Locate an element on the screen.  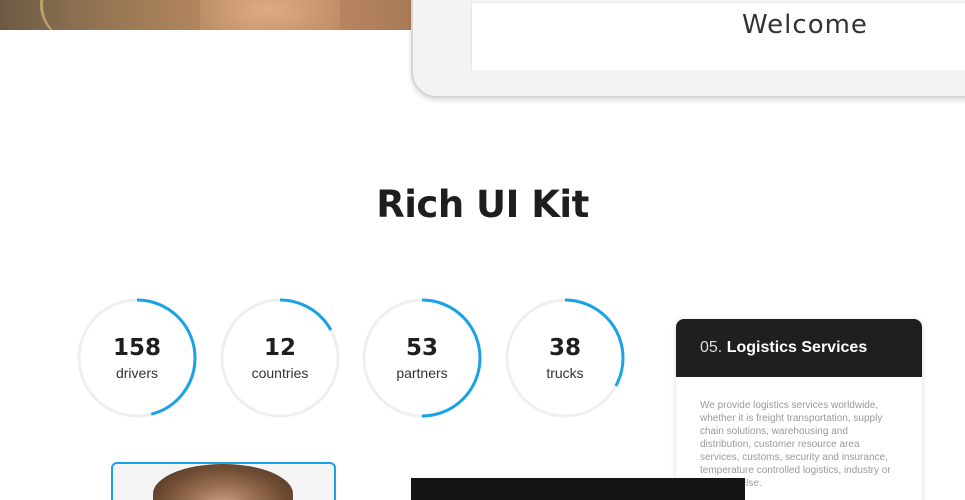
counter-label: trucks is located at coordinates (565, 373).